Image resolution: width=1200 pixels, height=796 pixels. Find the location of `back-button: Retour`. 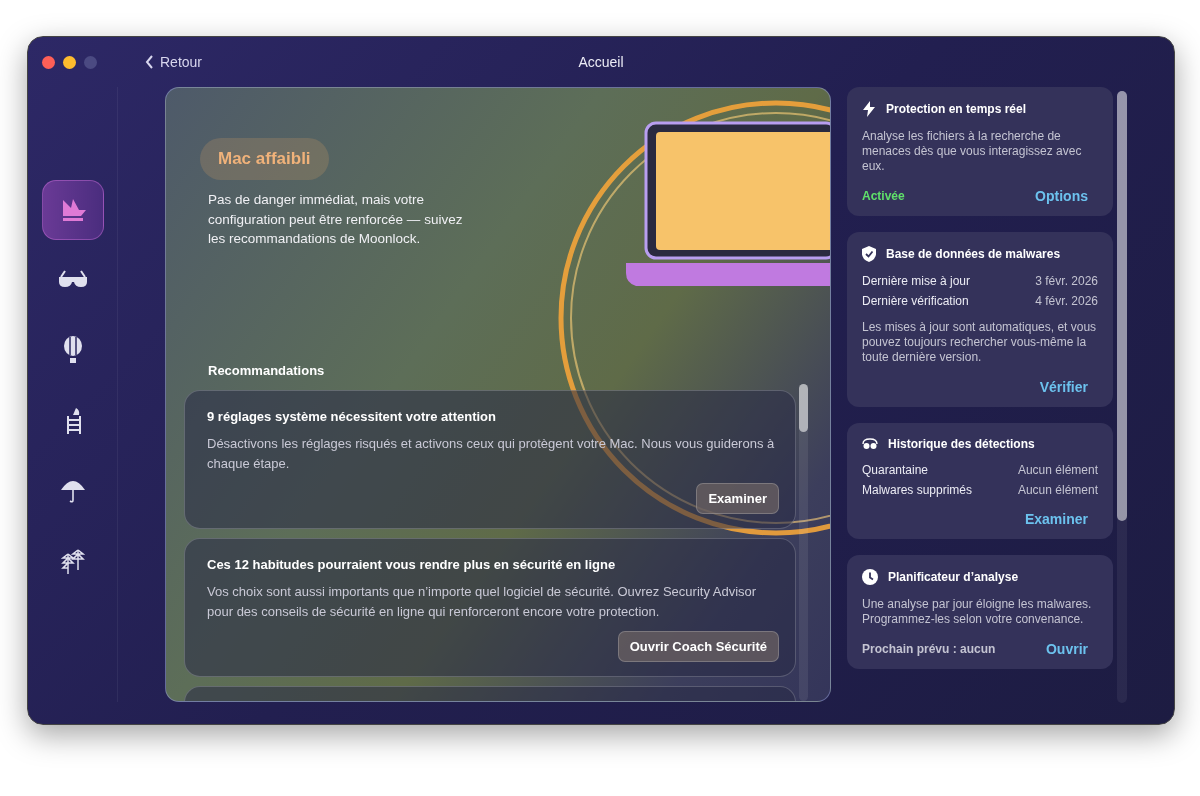

back-button: Retour is located at coordinates (174, 62).